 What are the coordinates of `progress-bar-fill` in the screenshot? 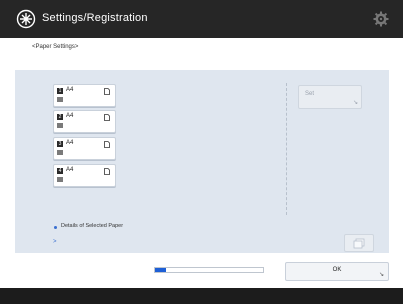 It's located at (160, 270).